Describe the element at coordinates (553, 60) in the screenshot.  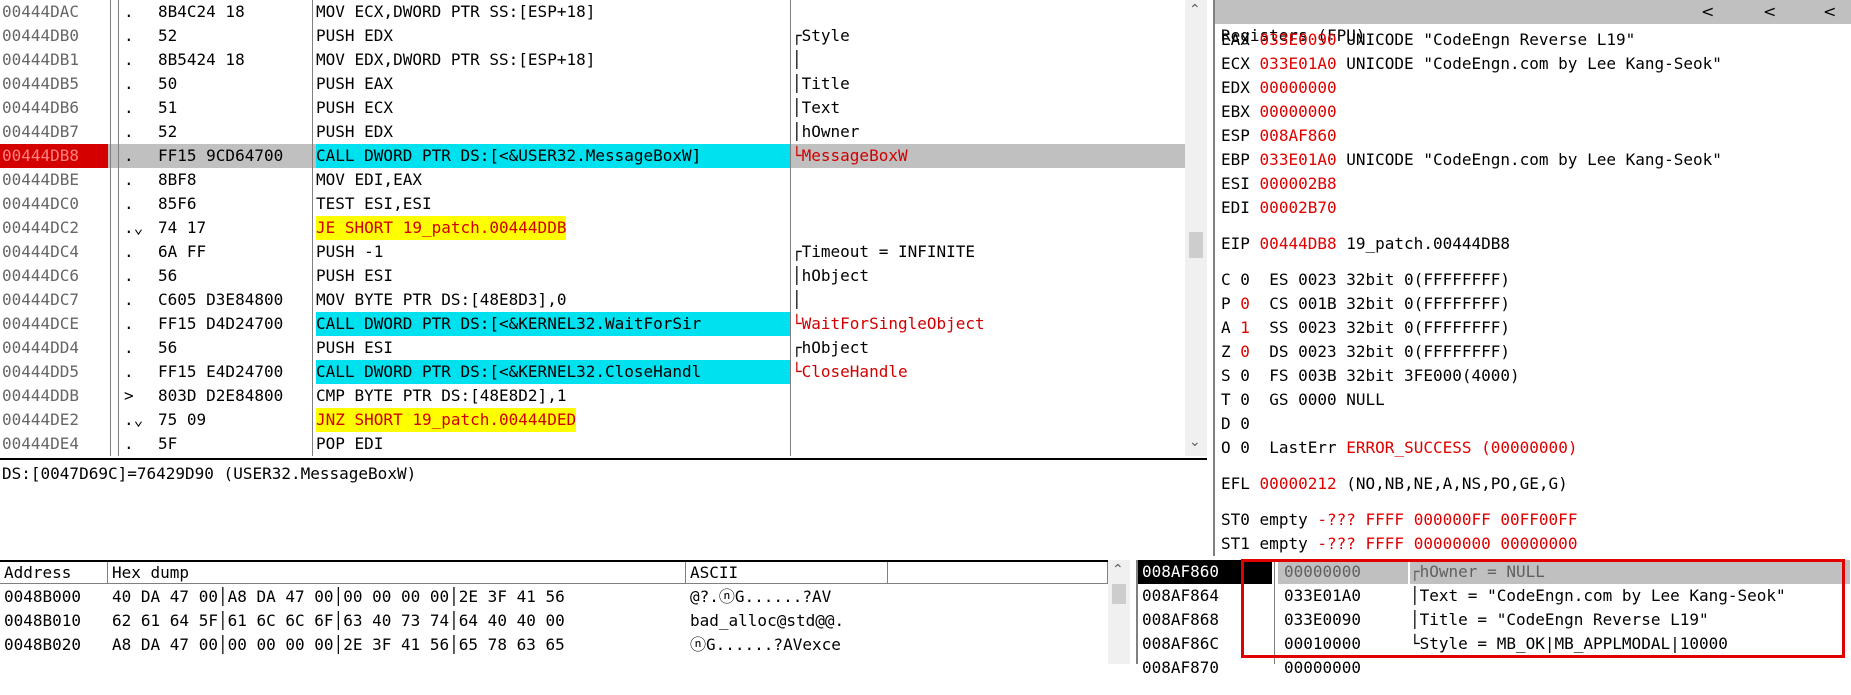
I see `instruction-cell: MOV EDX,DWORD PTR SS:[ESP+18]` at that location.